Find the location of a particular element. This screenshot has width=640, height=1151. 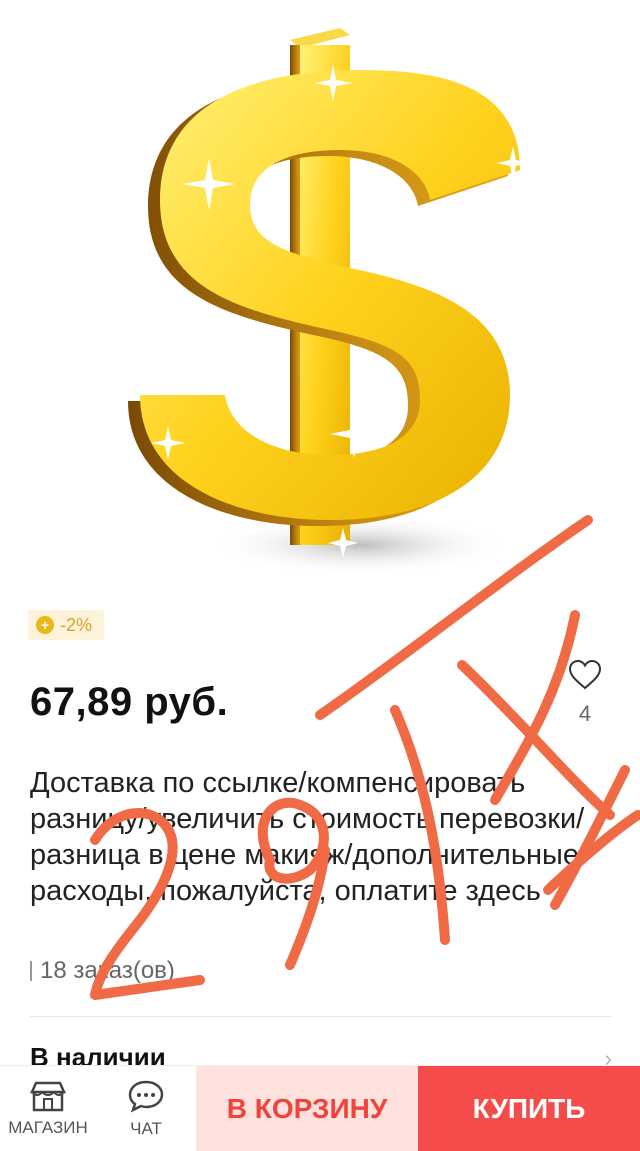

orders-count: 18 заказ(ов) is located at coordinates (107, 970).